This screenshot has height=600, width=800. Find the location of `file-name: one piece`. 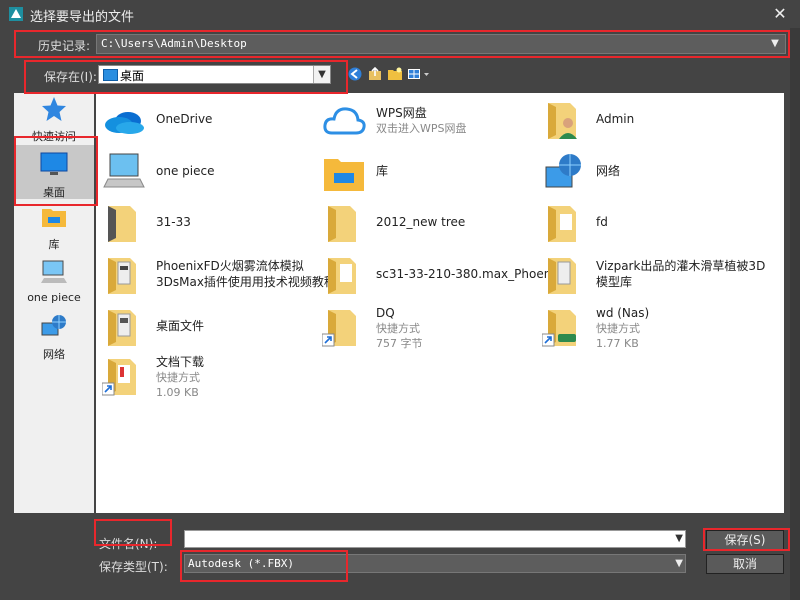

file-name: one piece is located at coordinates (185, 171).